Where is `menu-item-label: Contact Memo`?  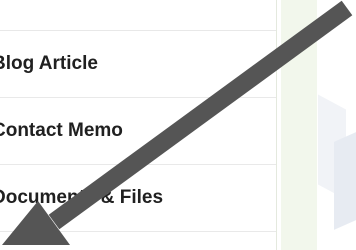
menu-item-label: Contact Memo is located at coordinates (61, 130).